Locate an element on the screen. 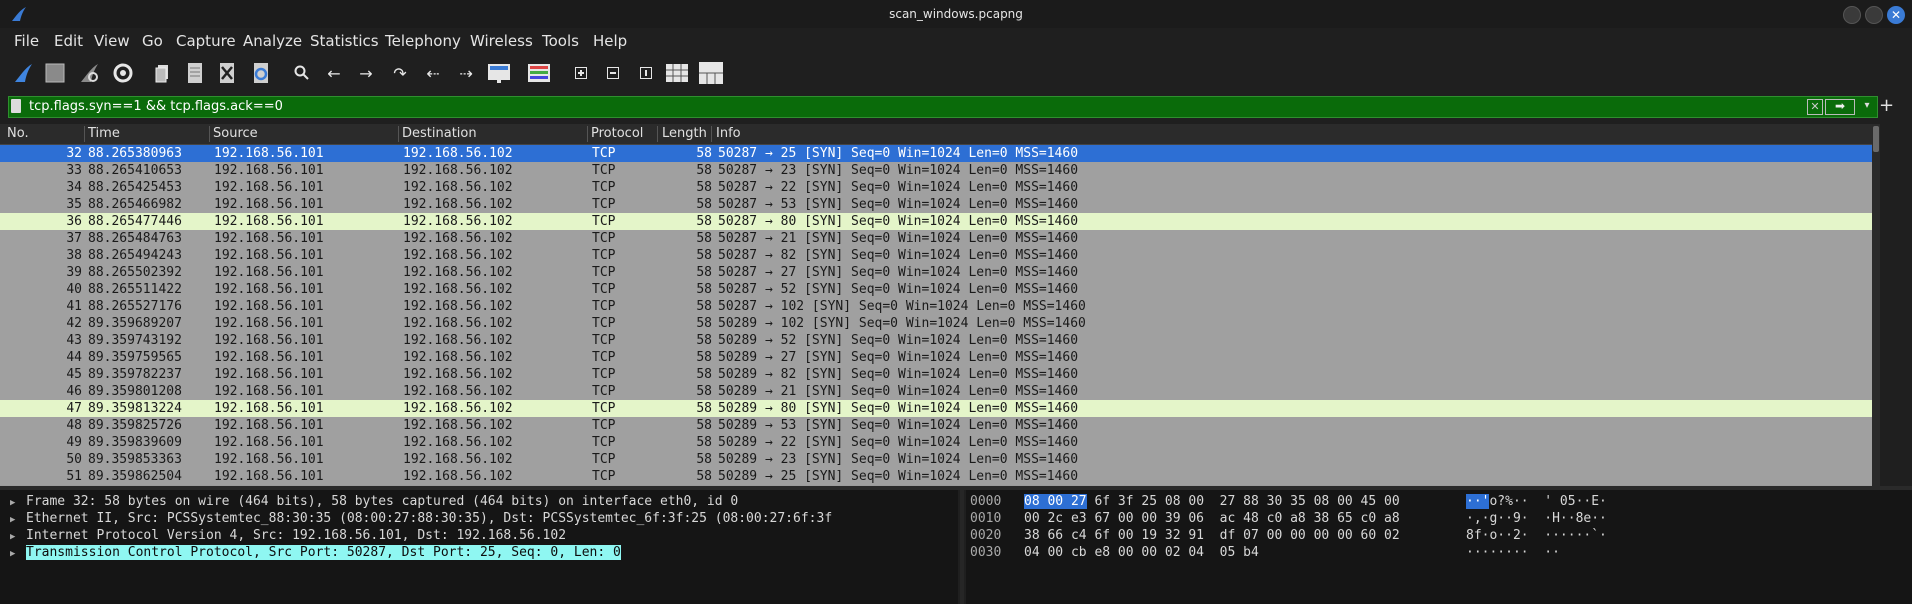 Image resolution: width=1912 pixels, height=604 pixels. close-file-icon is located at coordinates (227, 73).